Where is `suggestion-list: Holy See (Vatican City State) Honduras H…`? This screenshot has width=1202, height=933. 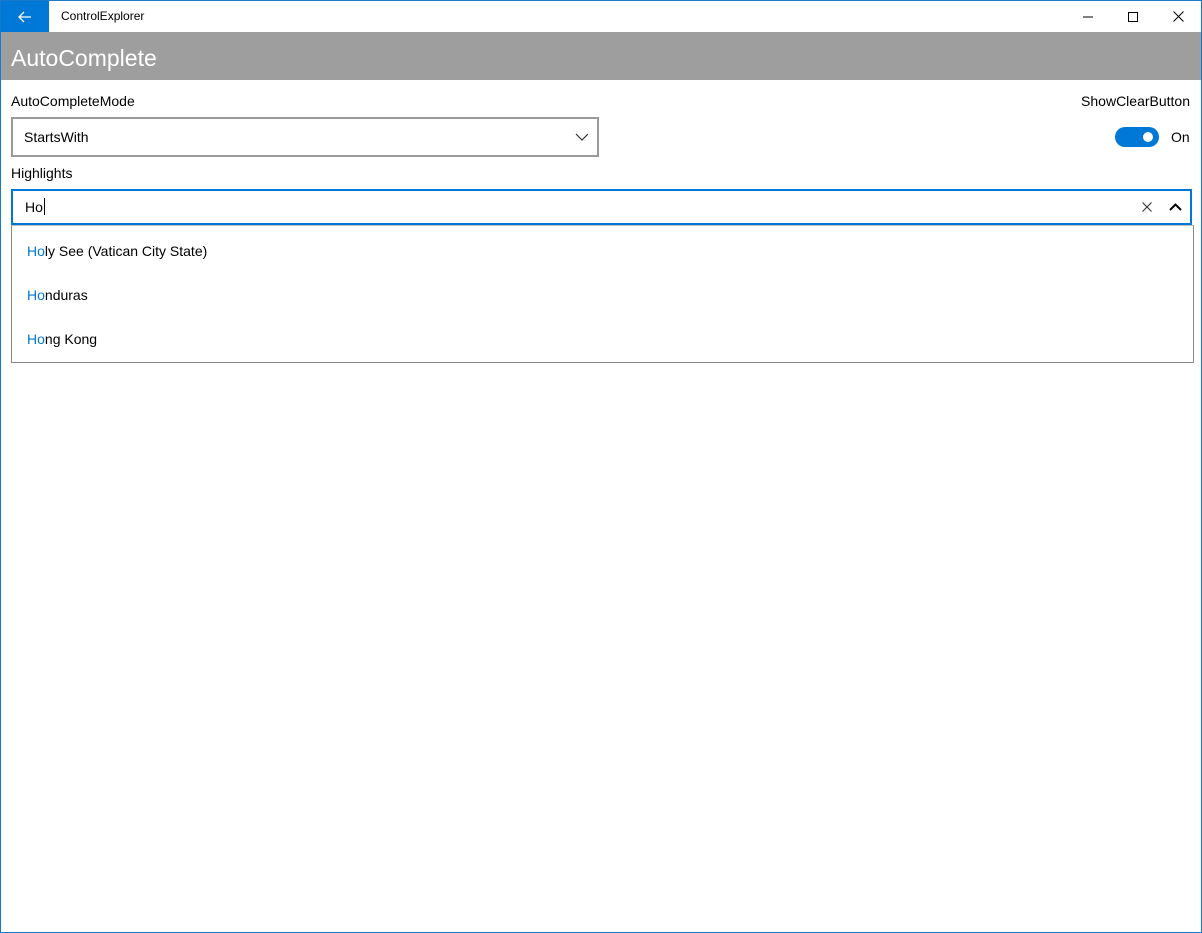
suggestion-list: Holy See (Vatican City State) Honduras H… is located at coordinates (602, 294).